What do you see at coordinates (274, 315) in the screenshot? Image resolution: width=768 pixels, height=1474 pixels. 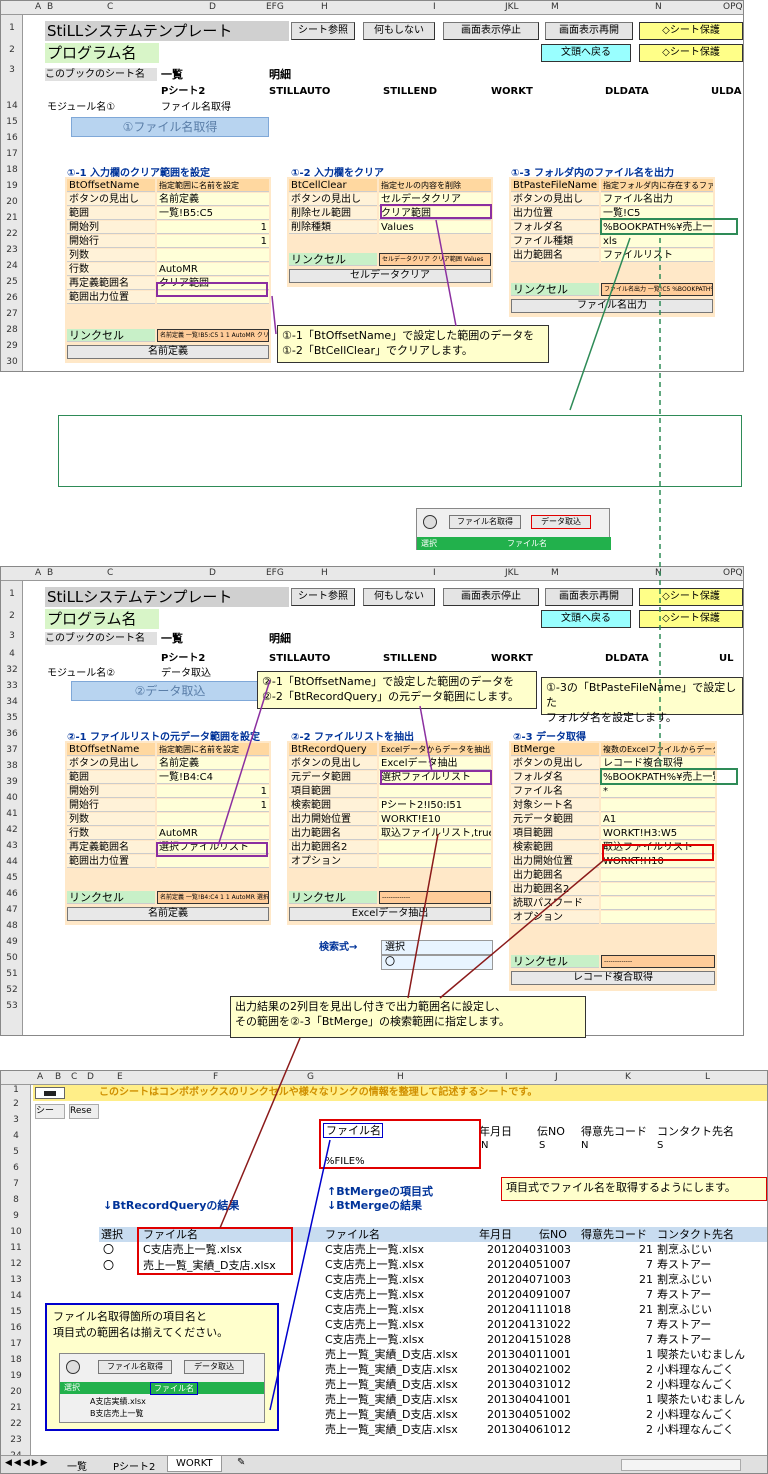 I see `arrow-purple-1a` at bounding box center [274, 315].